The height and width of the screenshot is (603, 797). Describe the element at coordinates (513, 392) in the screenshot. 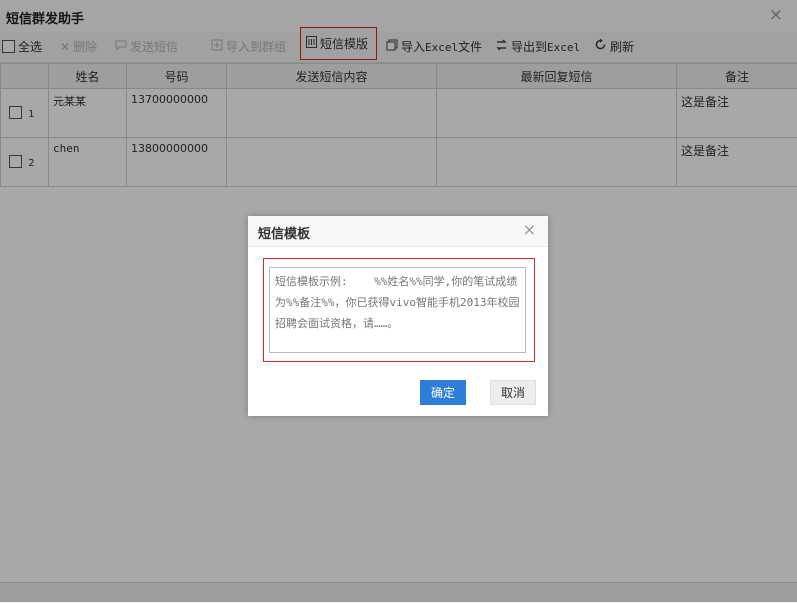

I see `cancel-button: 取消` at that location.